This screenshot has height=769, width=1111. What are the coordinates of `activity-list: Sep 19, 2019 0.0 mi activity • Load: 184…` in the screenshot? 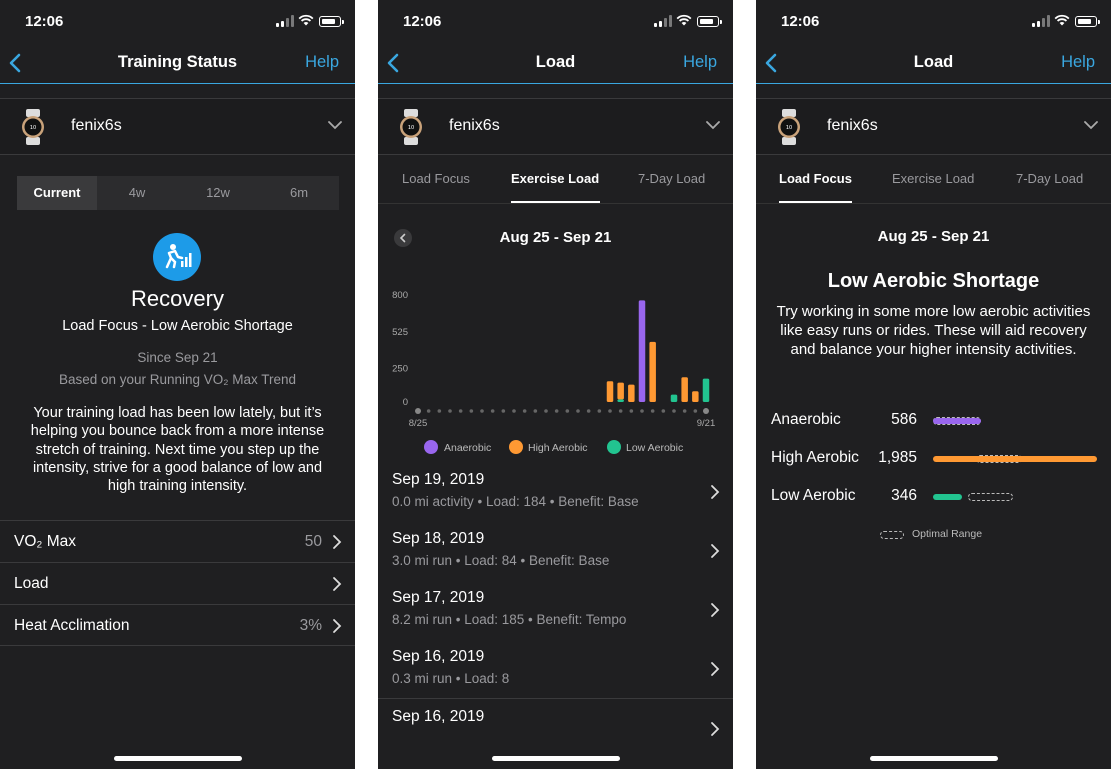 It's located at (555, 600).